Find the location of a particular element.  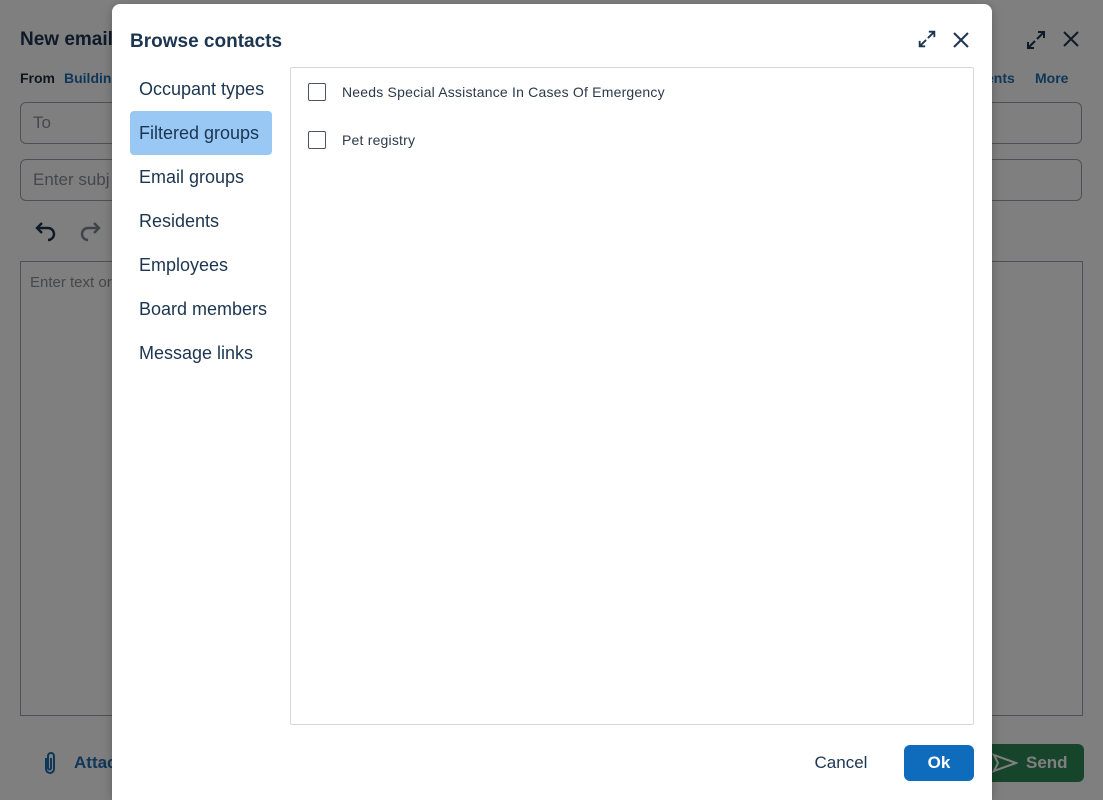

nav-item-occupant-types: Occupant types is located at coordinates (201, 89).